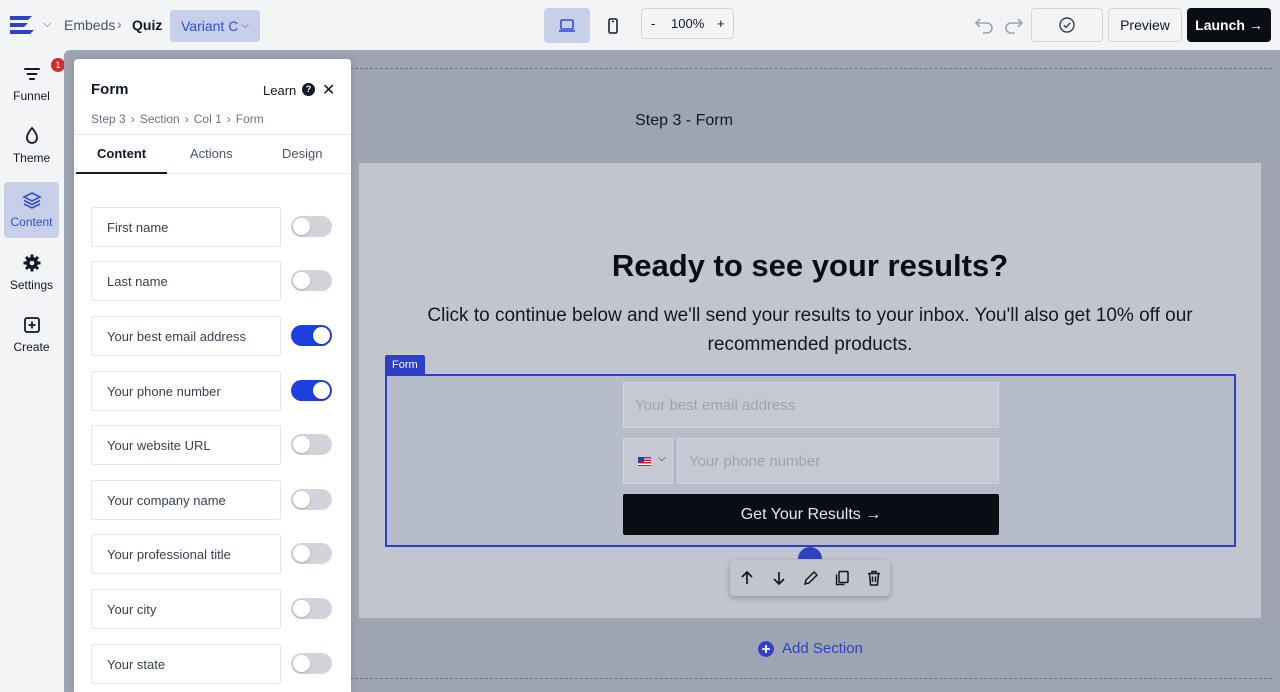 The height and width of the screenshot is (692, 1280). Describe the element at coordinates (31, 335) in the screenshot. I see `rail-item-create: Create` at that location.